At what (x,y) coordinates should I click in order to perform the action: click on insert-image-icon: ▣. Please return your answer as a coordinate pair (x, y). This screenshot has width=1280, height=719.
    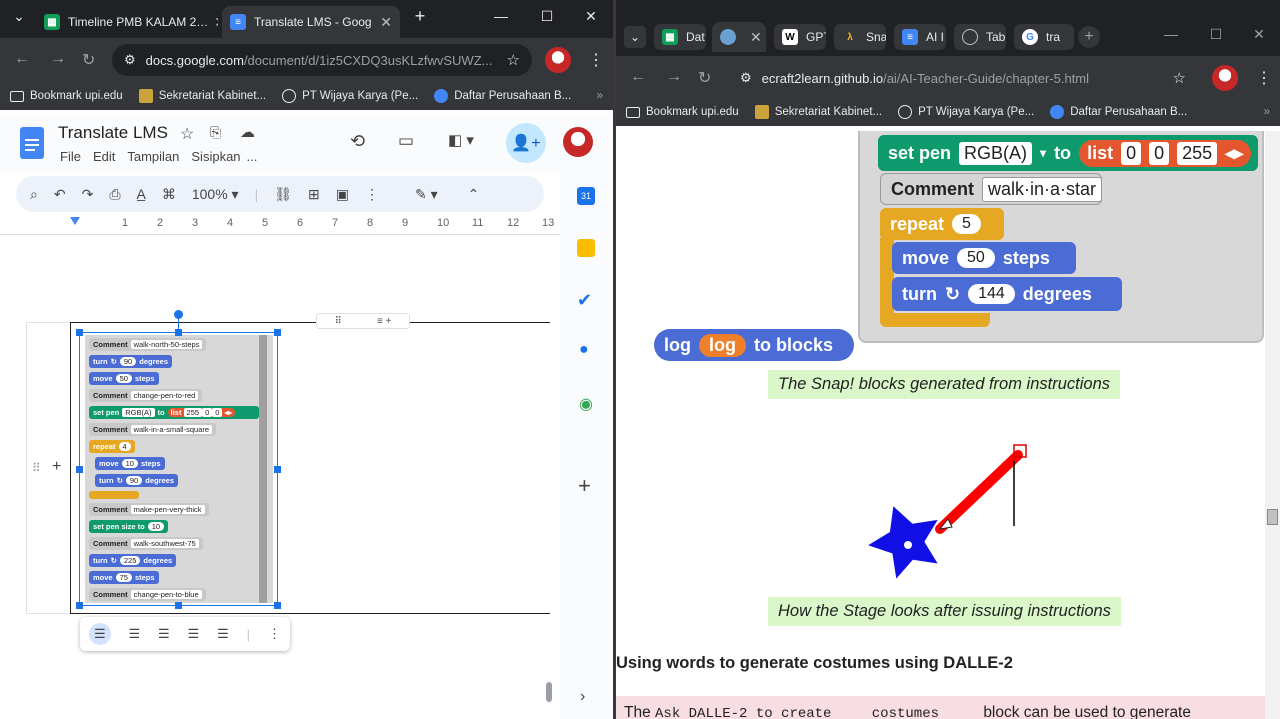
    Looking at the image, I should click on (342, 194).